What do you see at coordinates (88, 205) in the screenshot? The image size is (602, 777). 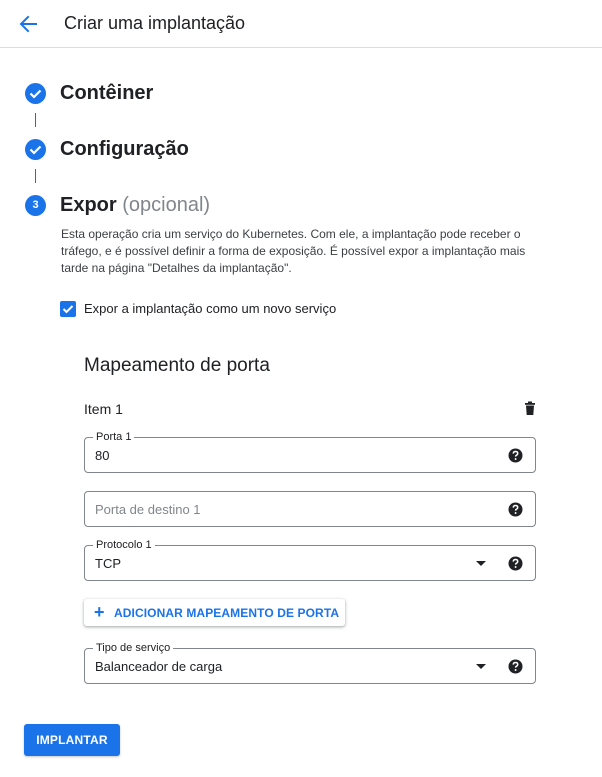 I see `step-expose-label: Expor` at bounding box center [88, 205].